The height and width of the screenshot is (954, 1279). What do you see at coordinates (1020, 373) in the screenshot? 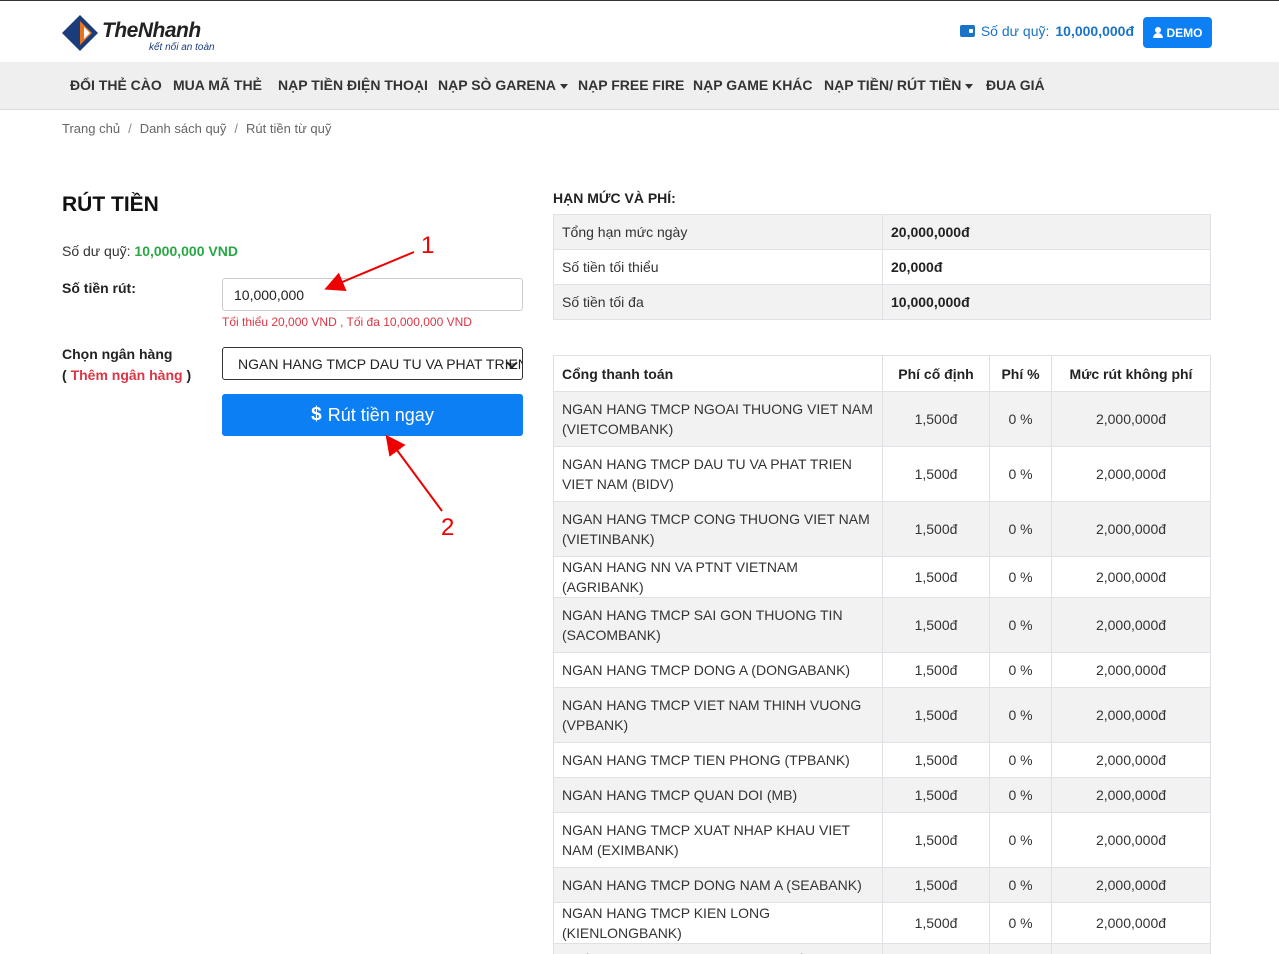
I see `col-header-percent-fee: Phí %` at bounding box center [1020, 373].